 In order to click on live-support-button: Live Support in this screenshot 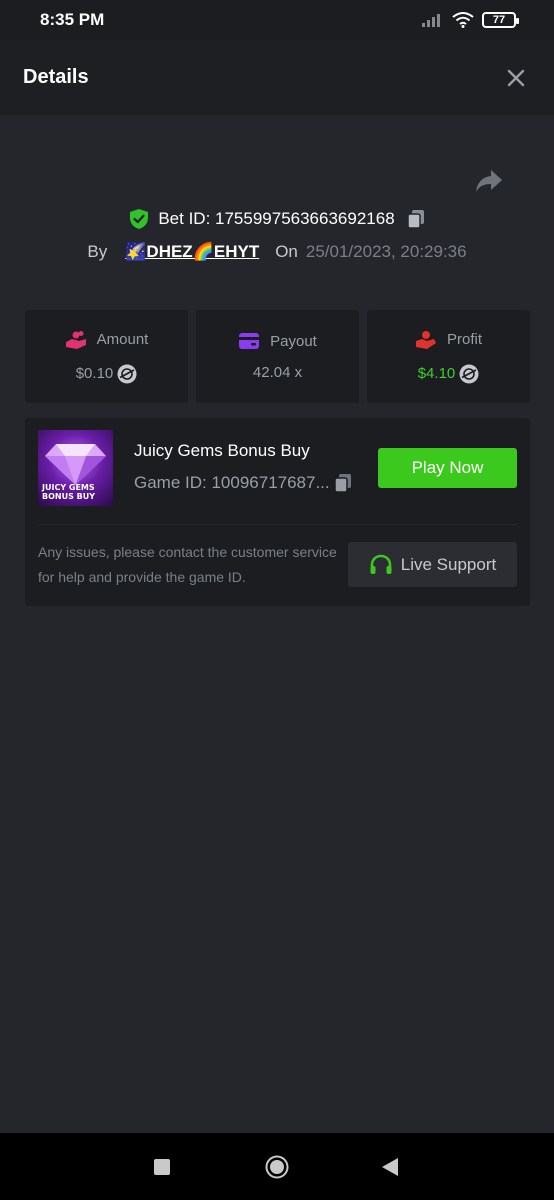, I will do `click(432, 564)`.